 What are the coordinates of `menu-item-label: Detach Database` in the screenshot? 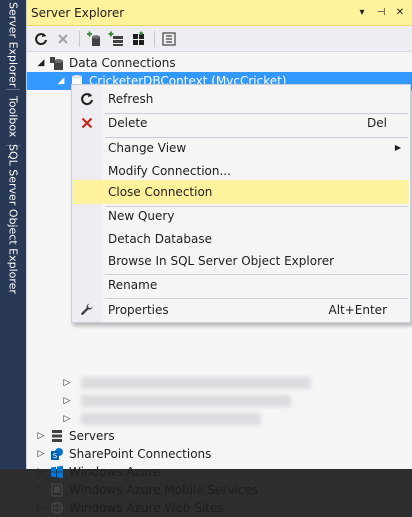 It's located at (160, 239).